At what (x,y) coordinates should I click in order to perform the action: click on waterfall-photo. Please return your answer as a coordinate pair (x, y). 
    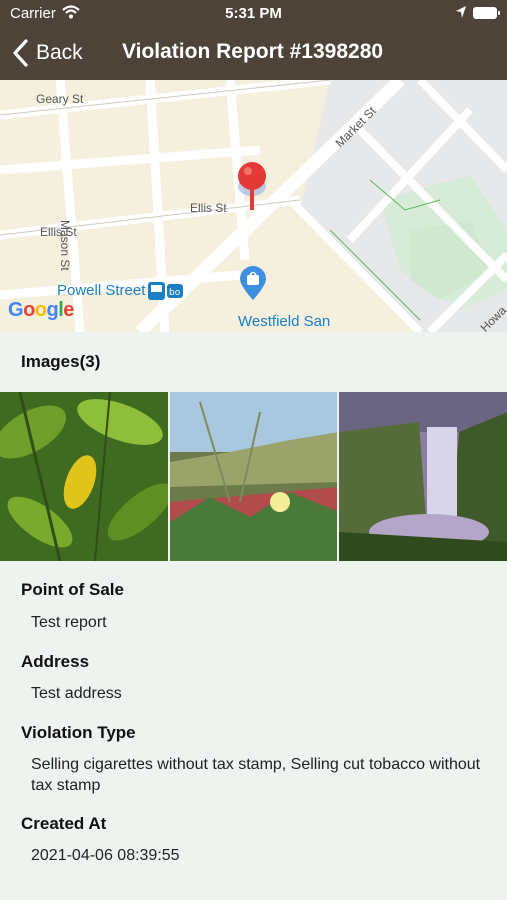
    Looking at the image, I should click on (423, 476).